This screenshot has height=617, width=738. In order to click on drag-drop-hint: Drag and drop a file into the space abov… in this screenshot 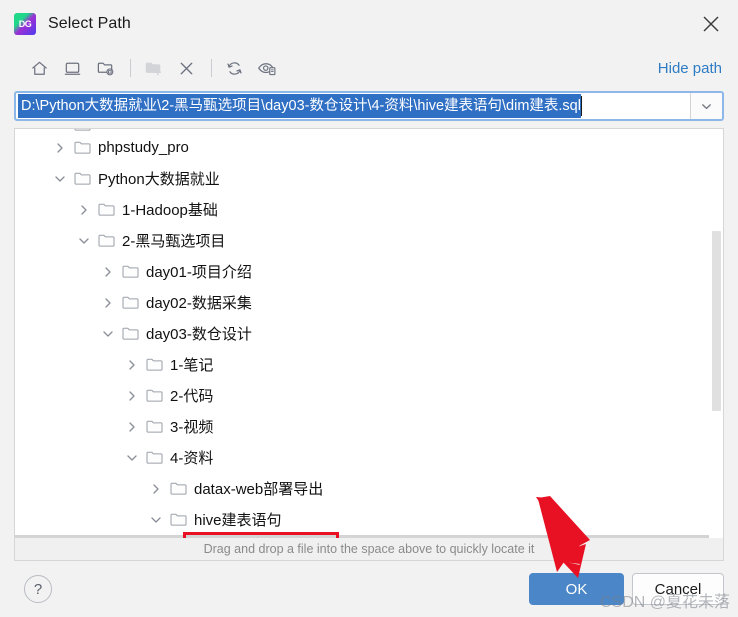, I will do `click(369, 549)`.